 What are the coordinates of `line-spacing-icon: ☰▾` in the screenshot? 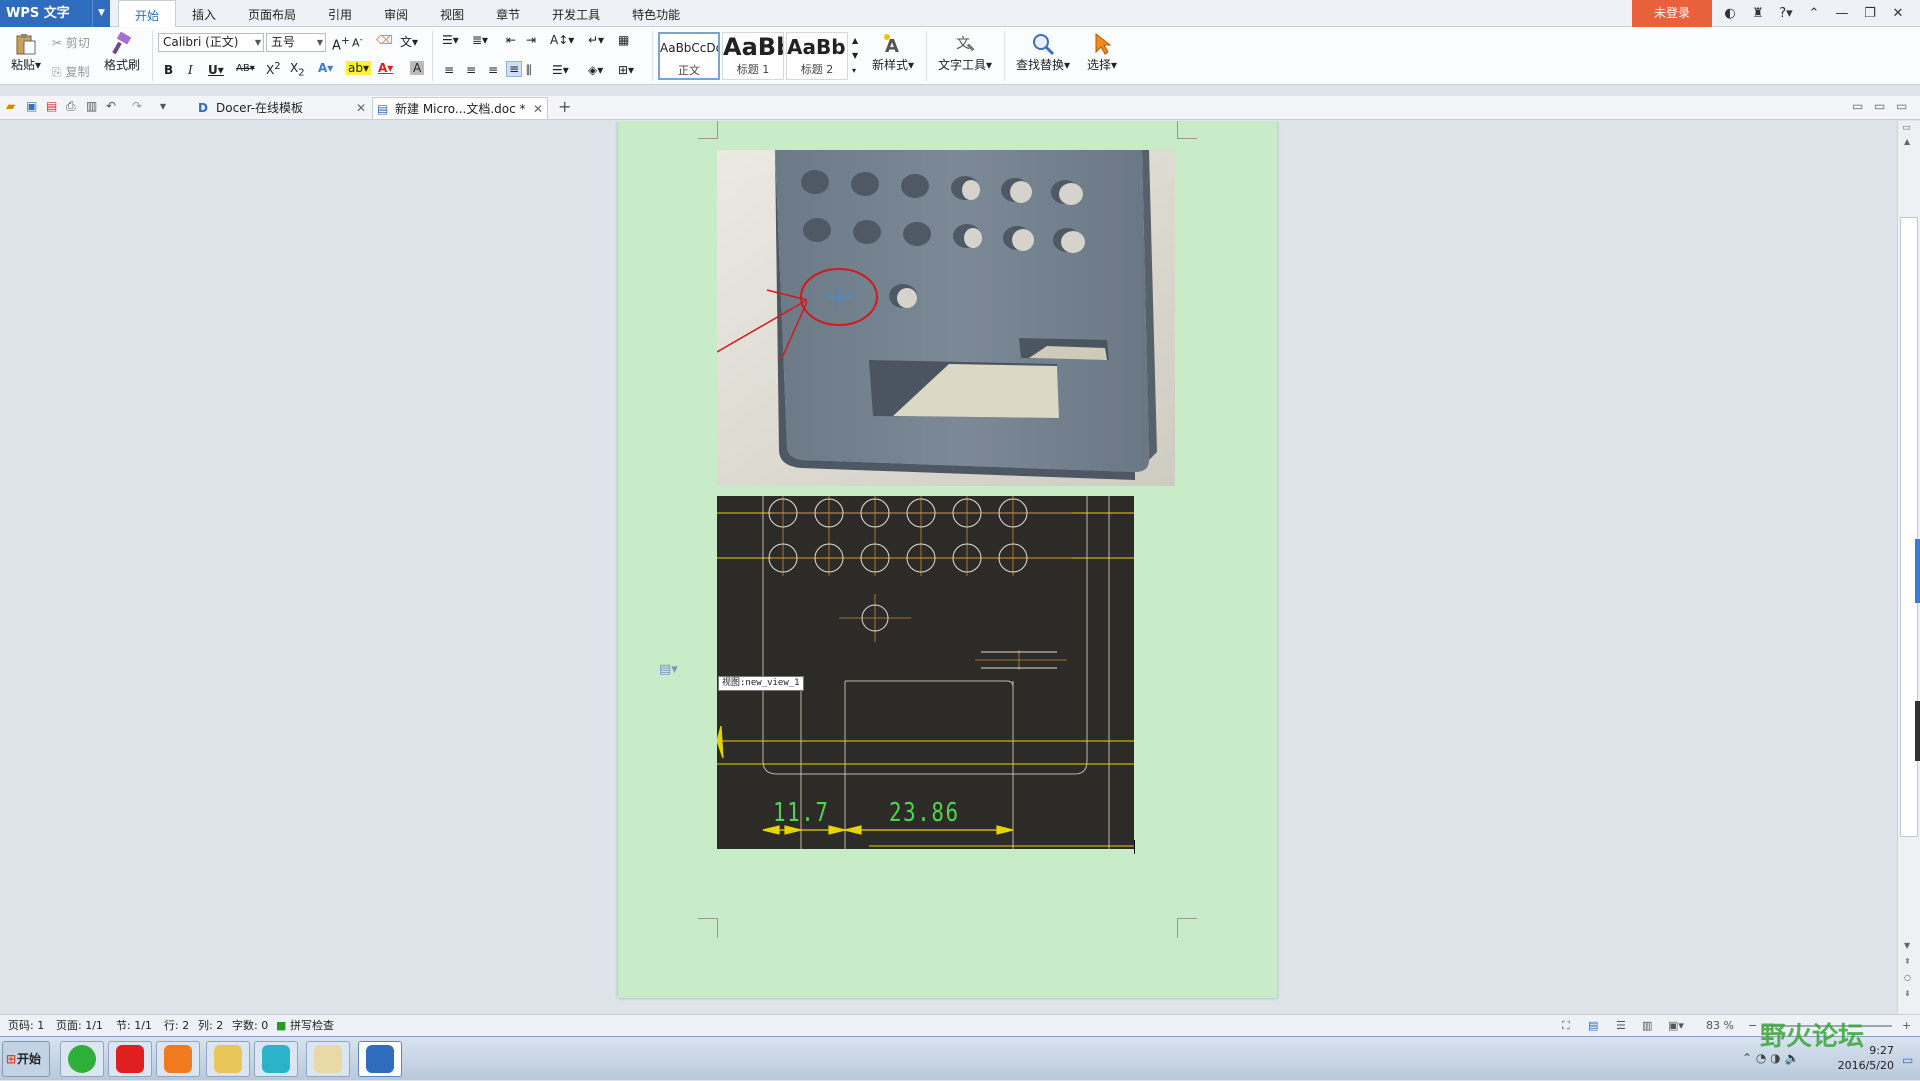 It's located at (560, 70).